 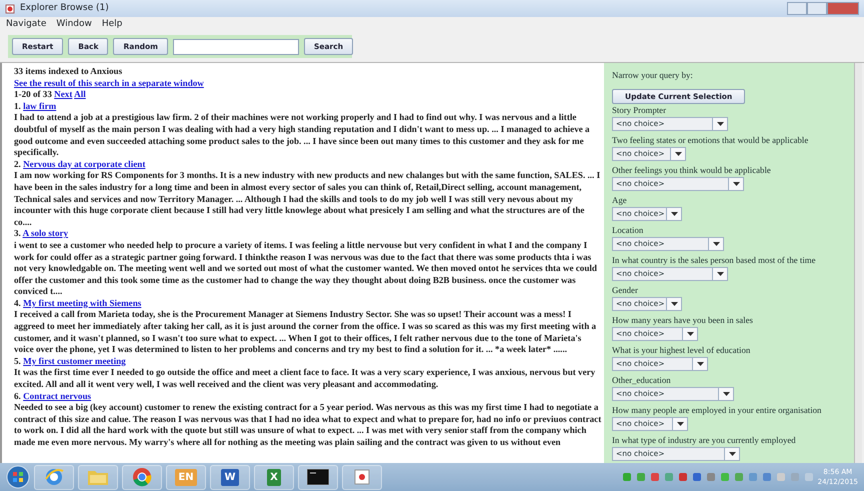 I want to click on next-link: Next, so click(x=63, y=94).